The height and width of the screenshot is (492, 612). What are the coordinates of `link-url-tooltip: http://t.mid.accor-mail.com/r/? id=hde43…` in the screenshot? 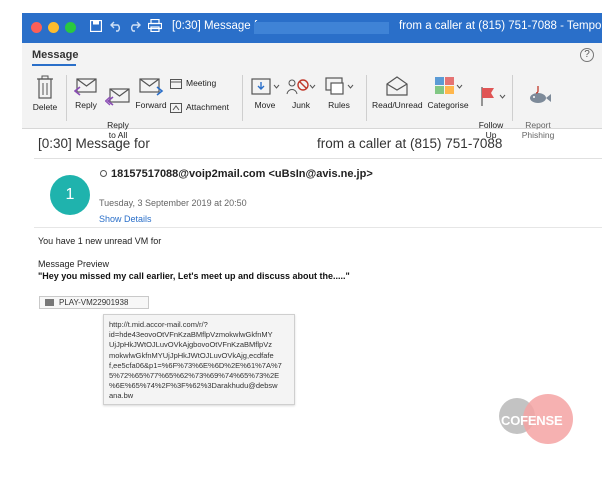 It's located at (199, 359).